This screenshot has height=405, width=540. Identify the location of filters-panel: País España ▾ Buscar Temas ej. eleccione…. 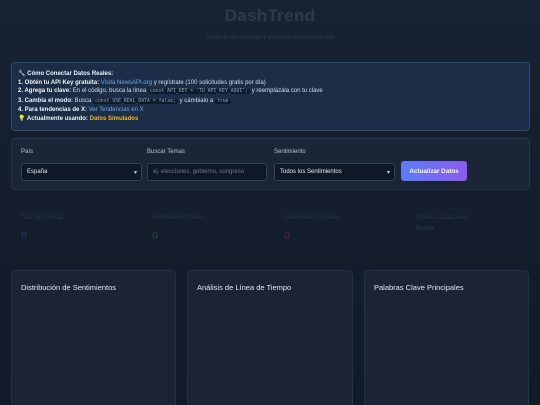
(270, 164).